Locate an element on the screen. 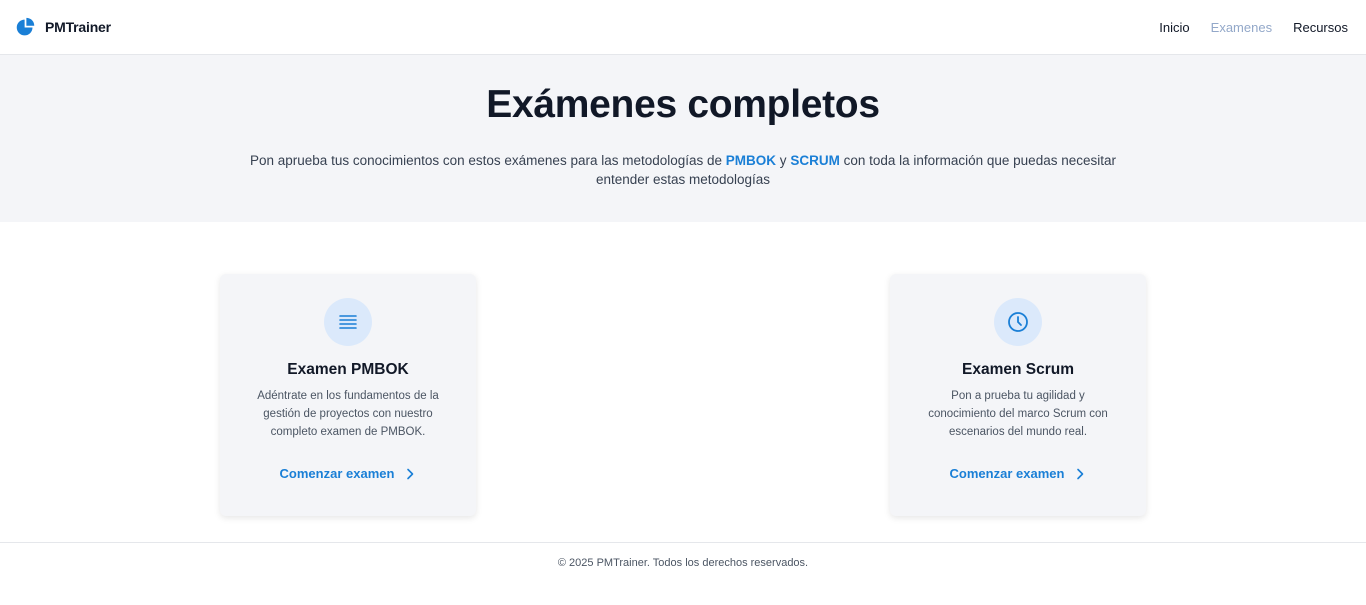 The height and width of the screenshot is (605, 1366). nav-link-inicio: Inicio is located at coordinates (1174, 27).